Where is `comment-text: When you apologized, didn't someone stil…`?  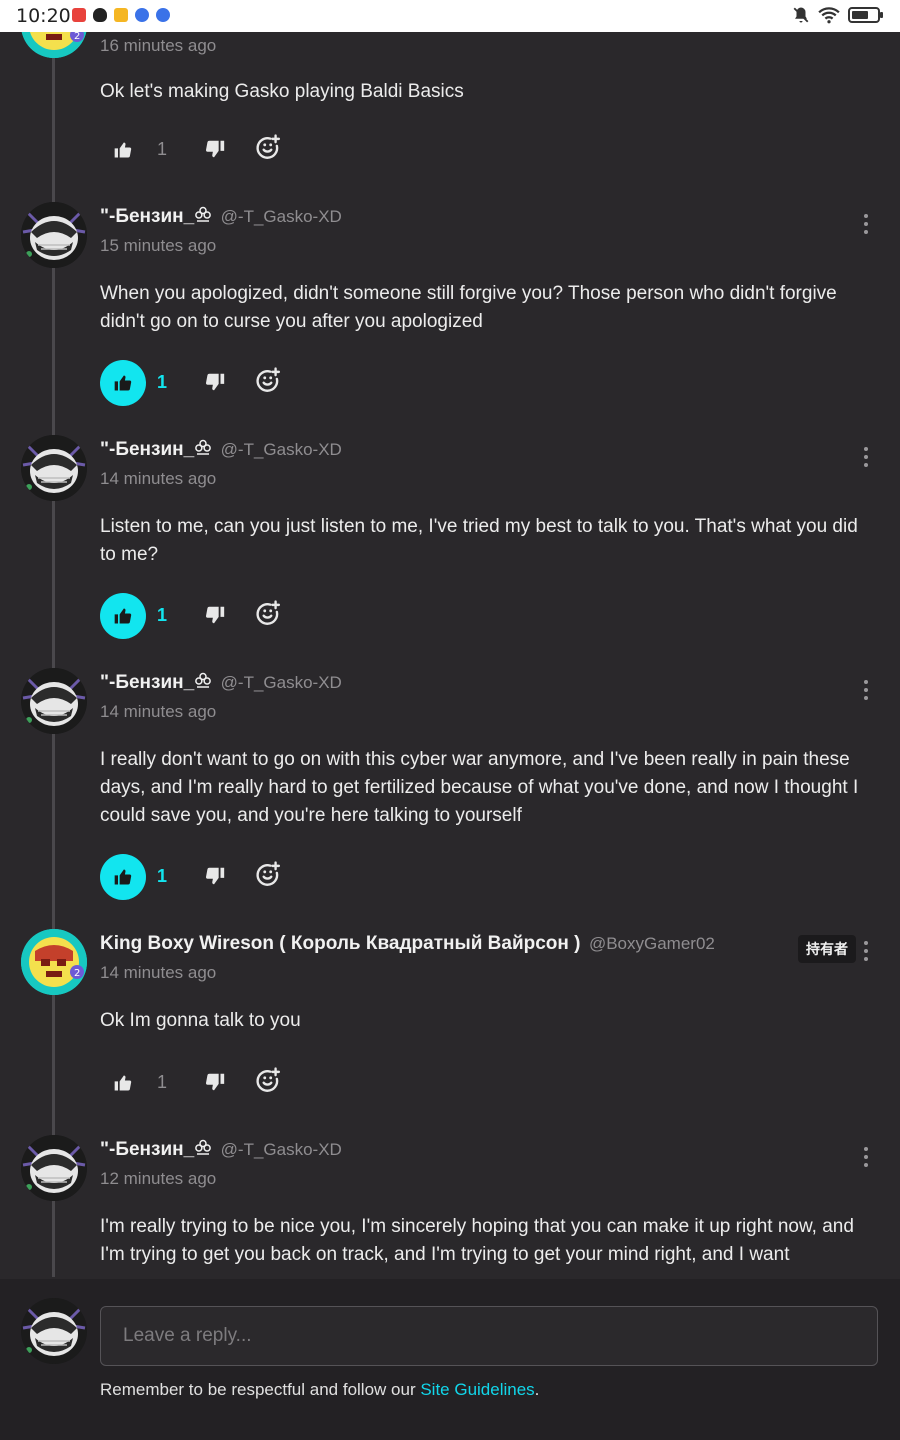
comment-text: When you apologized, didn't someone stil… is located at coordinates (468, 307).